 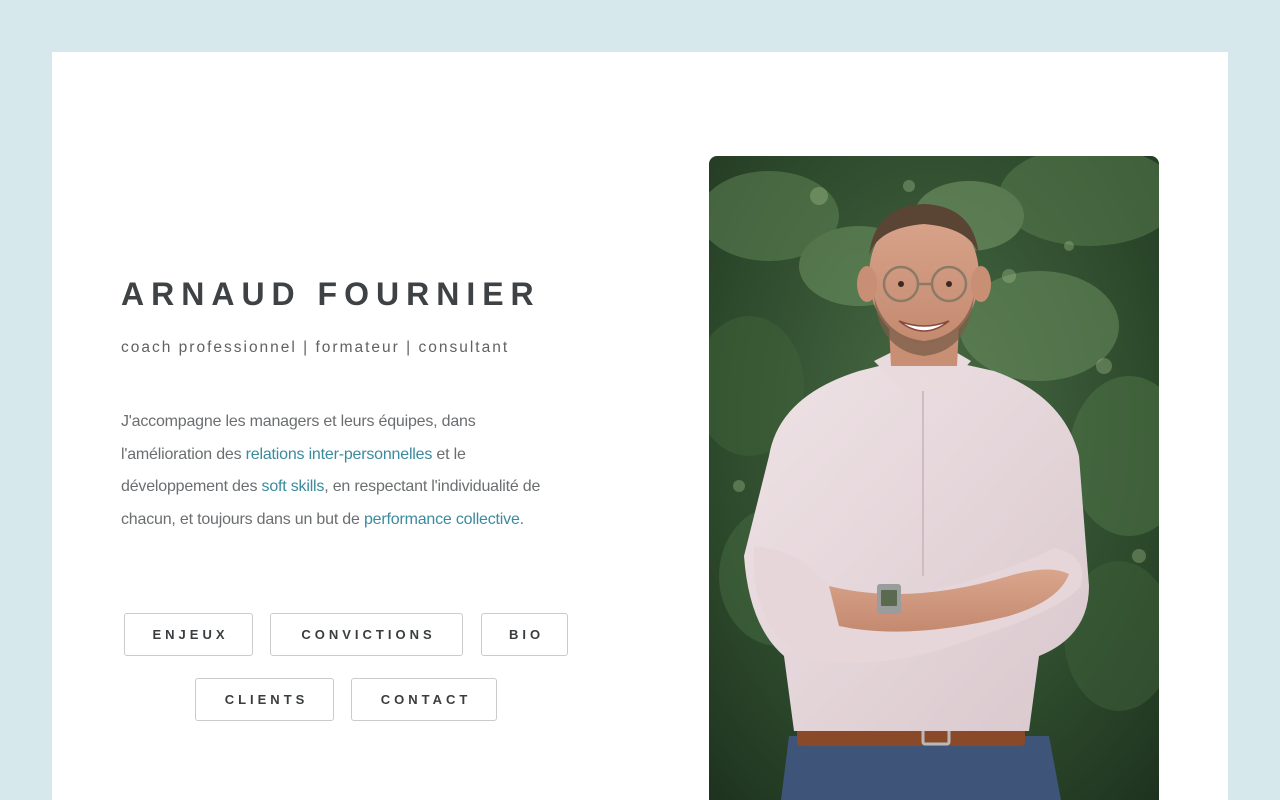 What do you see at coordinates (188, 634) in the screenshot?
I see `enjeux-button: ENJEUX` at bounding box center [188, 634].